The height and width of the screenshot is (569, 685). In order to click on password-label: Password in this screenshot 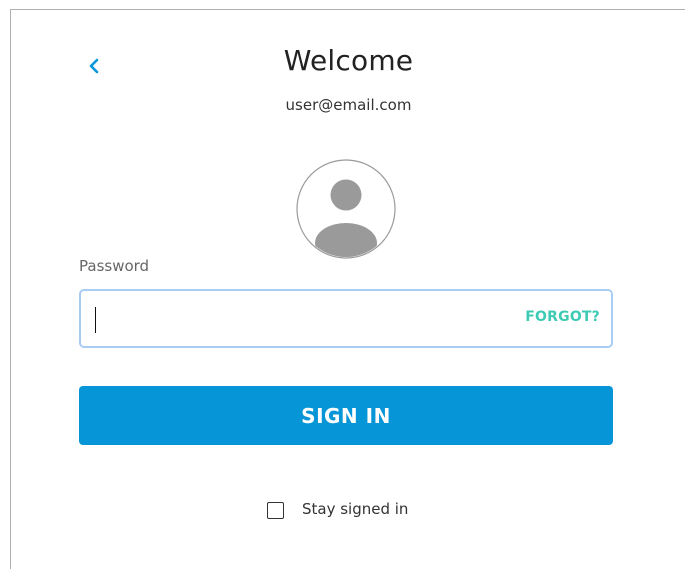, I will do `click(114, 266)`.